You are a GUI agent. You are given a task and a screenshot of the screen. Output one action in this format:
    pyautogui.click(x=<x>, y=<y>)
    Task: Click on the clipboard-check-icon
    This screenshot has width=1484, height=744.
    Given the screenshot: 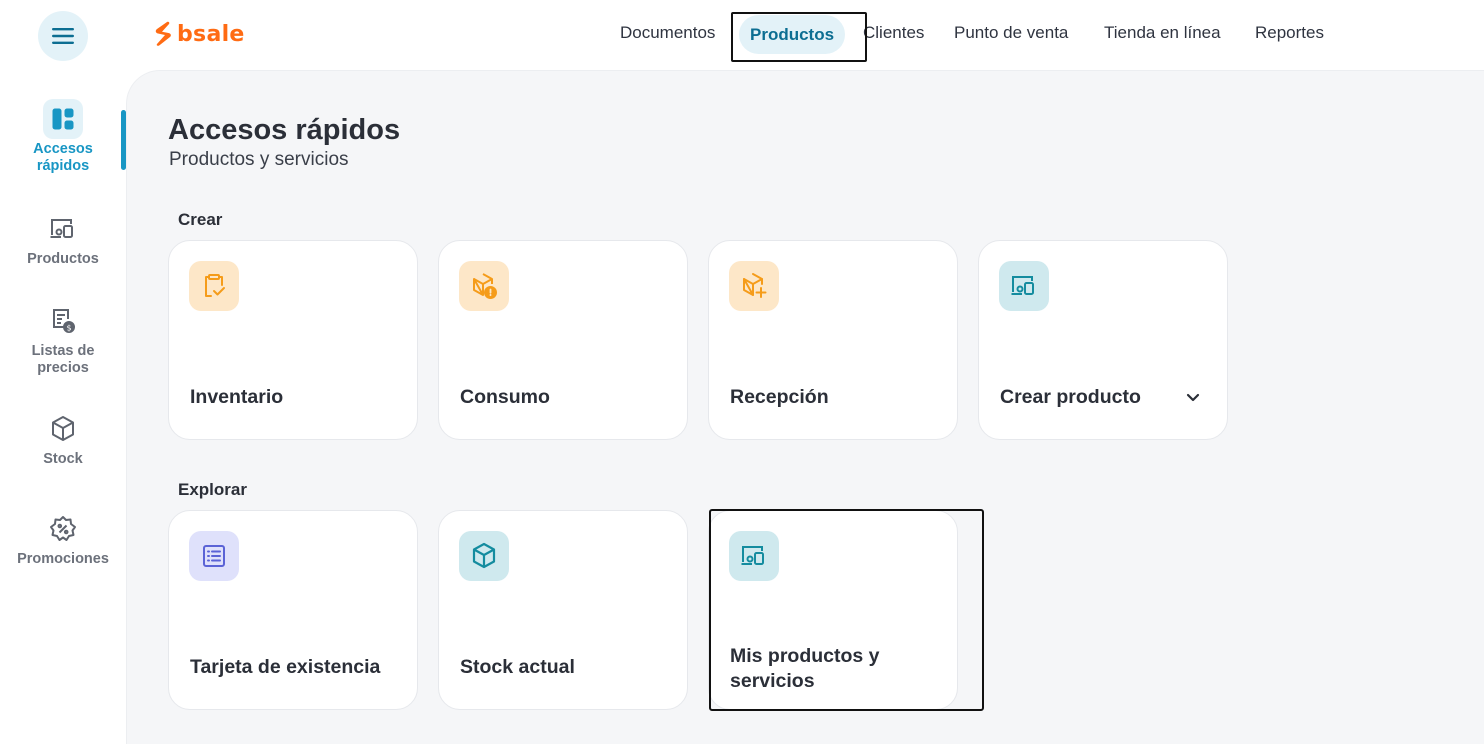 What is the action you would take?
    pyautogui.click(x=214, y=286)
    